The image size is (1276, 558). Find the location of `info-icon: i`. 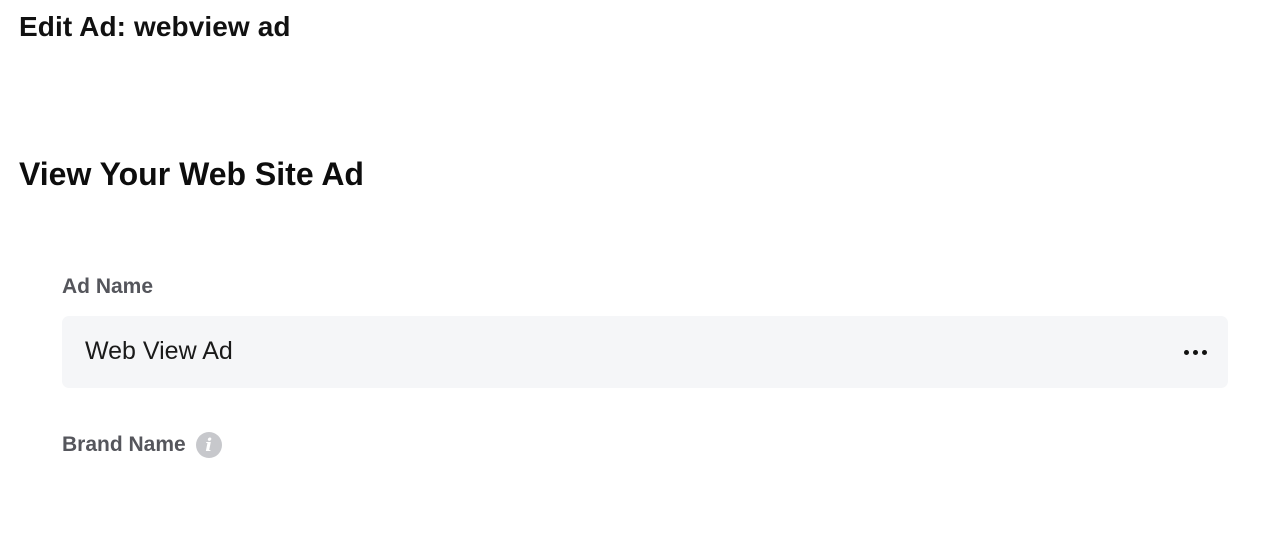

info-icon: i is located at coordinates (208, 445).